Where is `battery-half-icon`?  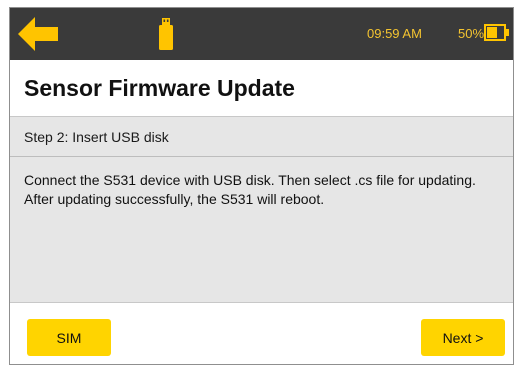
battery-half-icon is located at coordinates (497, 32).